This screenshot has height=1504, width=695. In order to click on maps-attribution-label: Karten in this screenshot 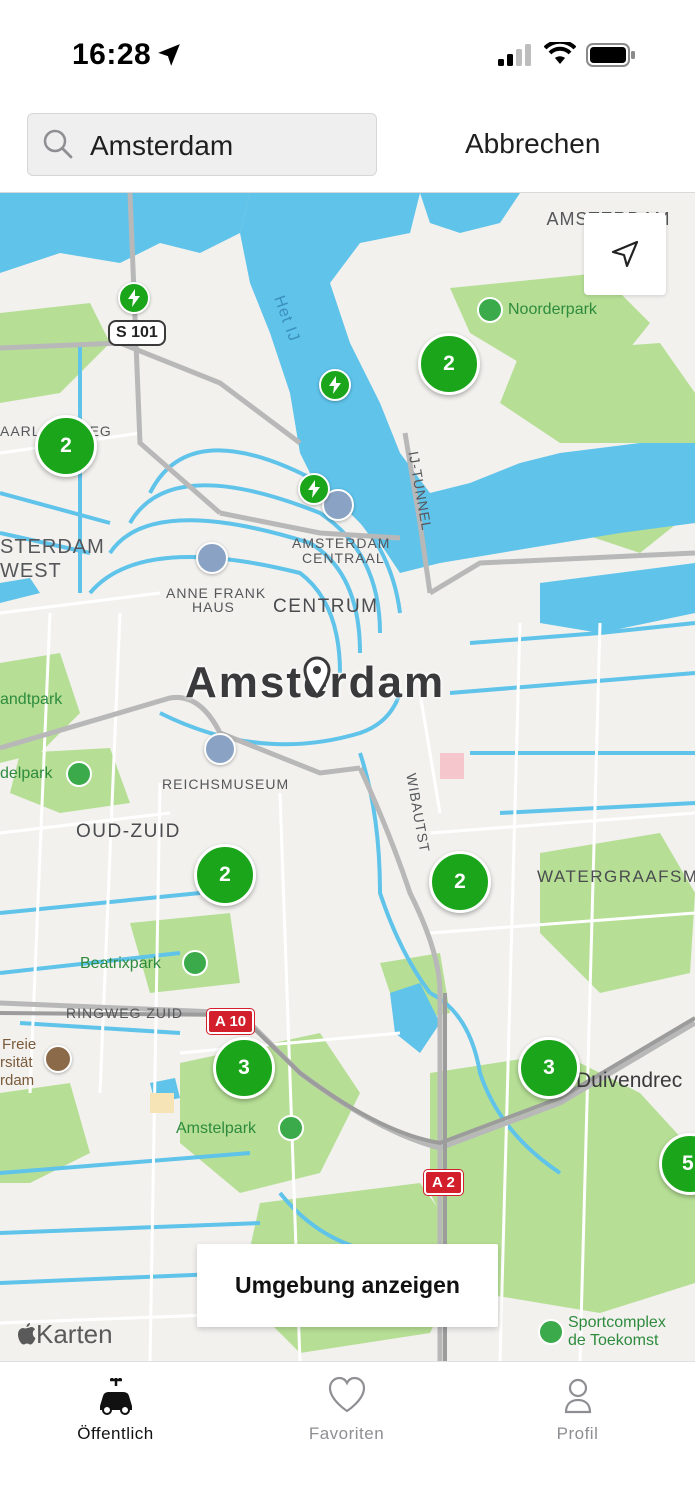, I will do `click(74, 1334)`.